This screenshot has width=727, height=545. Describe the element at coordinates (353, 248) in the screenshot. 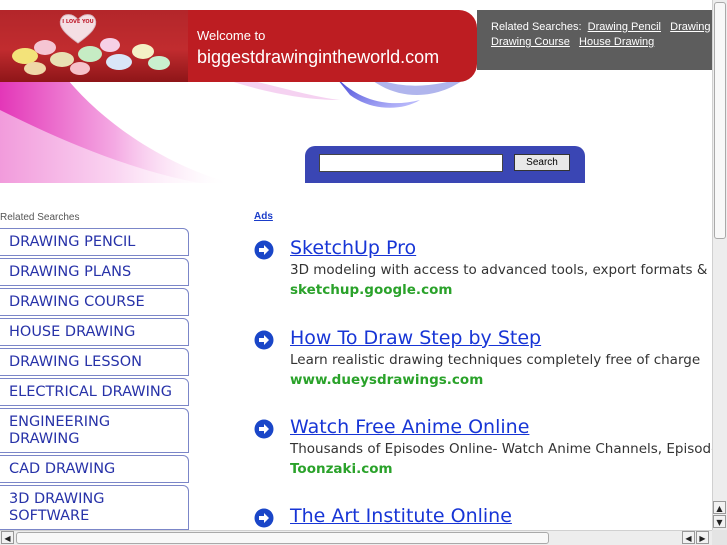

I see `ad-title-link: SketchUp Pro` at that location.